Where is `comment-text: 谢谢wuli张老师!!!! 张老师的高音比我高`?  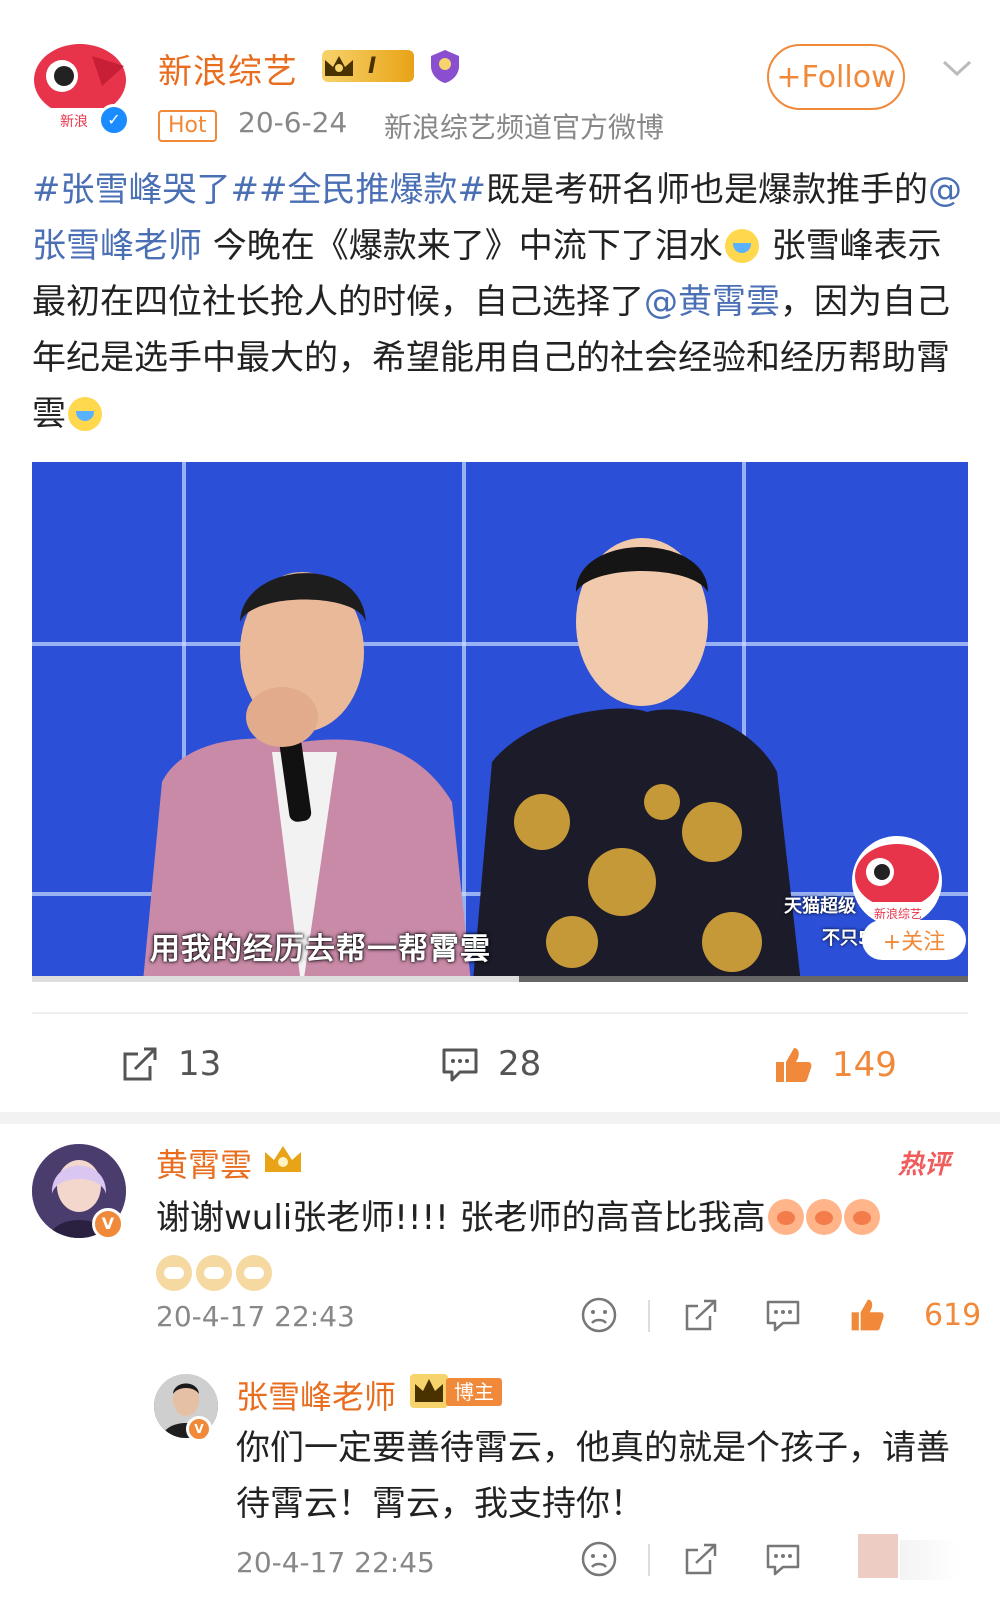
comment-text: 谢谢wuli张老师!!!! 张老师的高音比我高 is located at coordinates (556, 1246).